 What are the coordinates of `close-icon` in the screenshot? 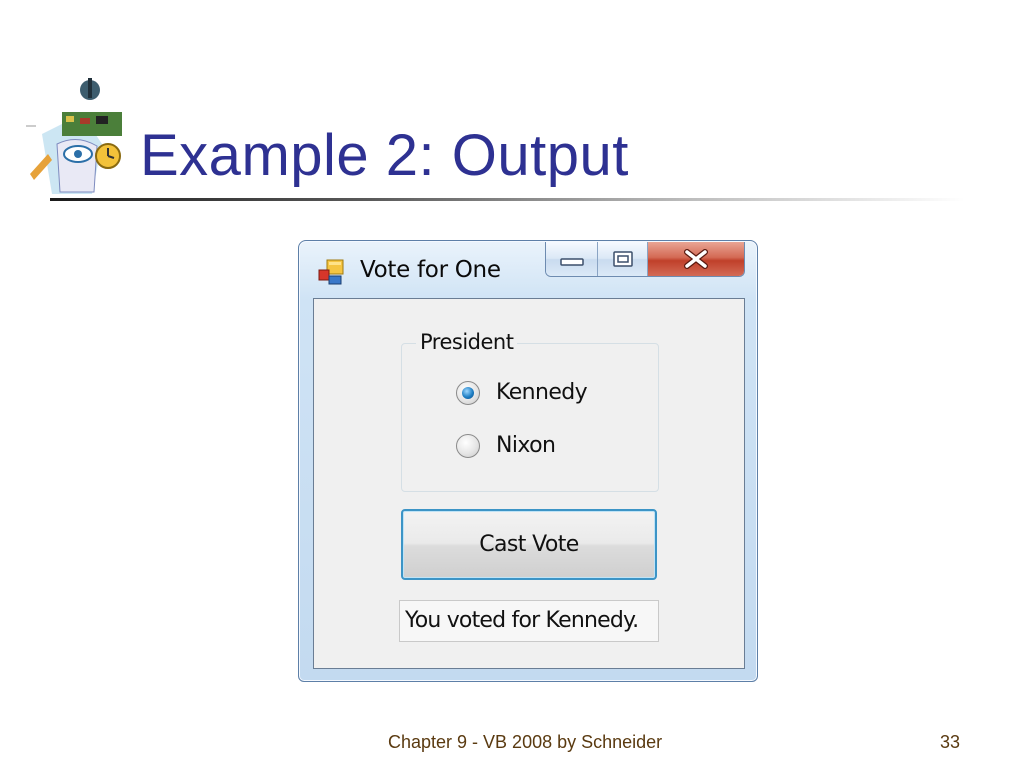 It's located at (696, 259).